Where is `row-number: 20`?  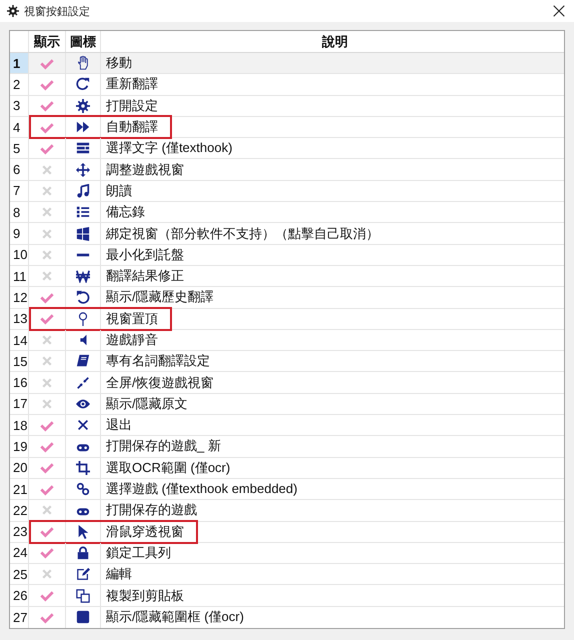 row-number: 20 is located at coordinates (19, 468).